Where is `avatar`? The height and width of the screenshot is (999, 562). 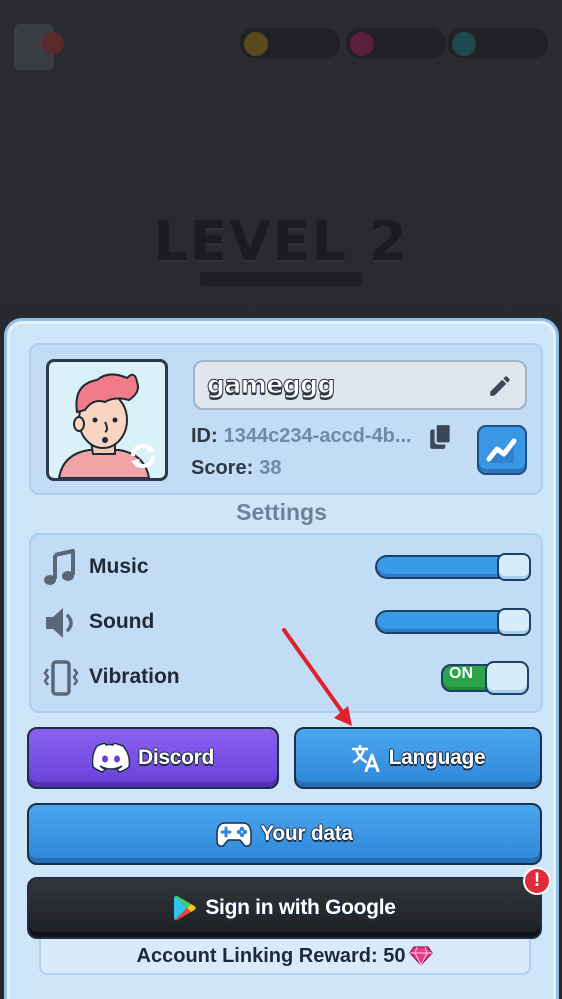
avatar is located at coordinates (107, 420).